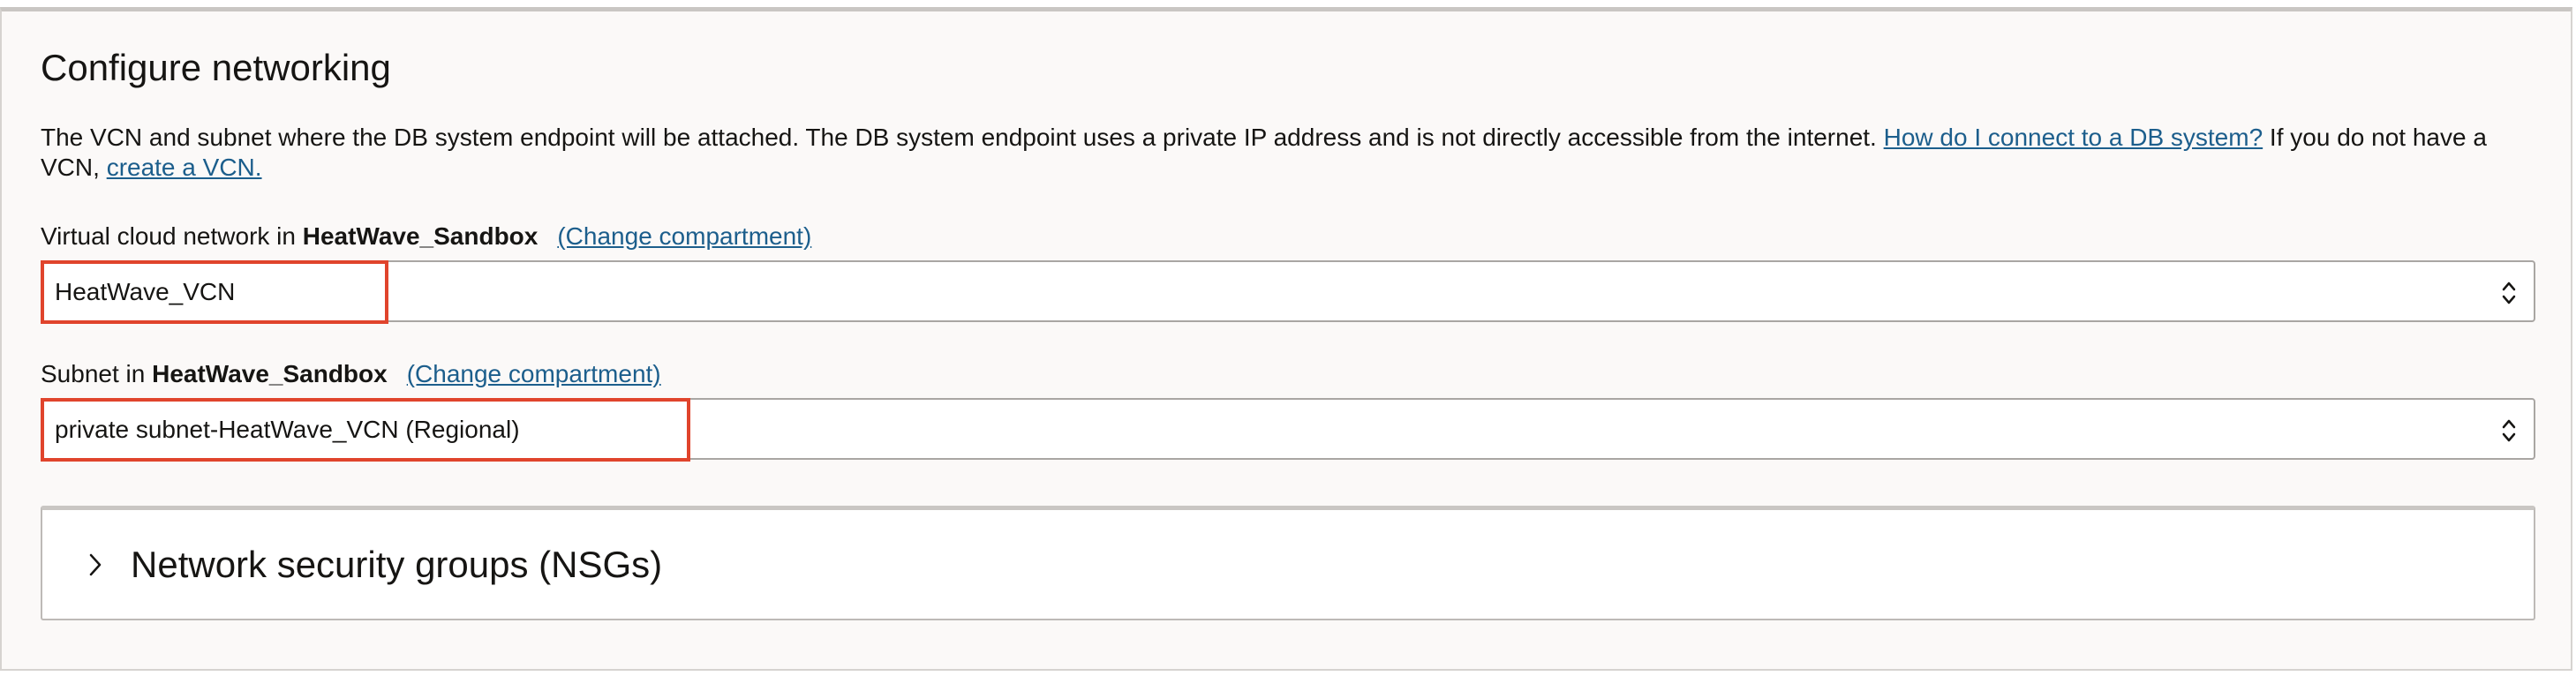  Describe the element at coordinates (421, 236) in the screenshot. I see `vcn-compartment-name: HeatWave_Sandbox` at that location.